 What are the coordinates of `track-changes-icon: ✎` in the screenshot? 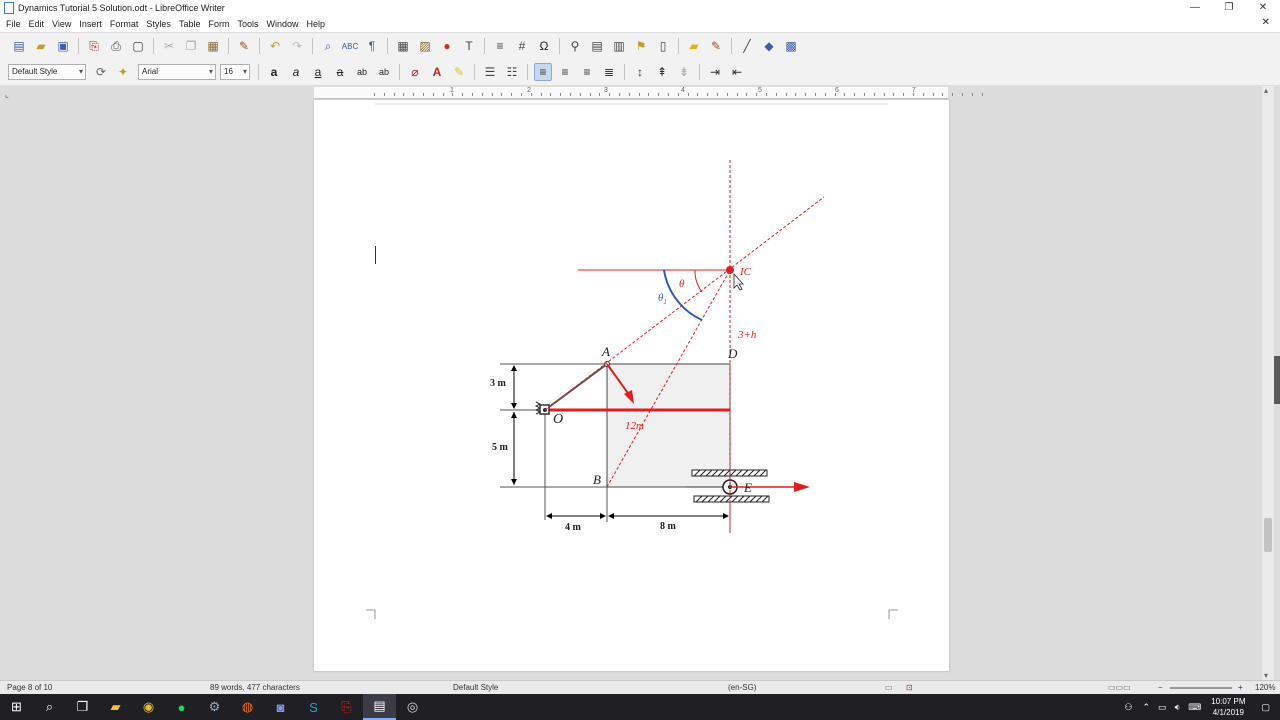 It's located at (716, 46).